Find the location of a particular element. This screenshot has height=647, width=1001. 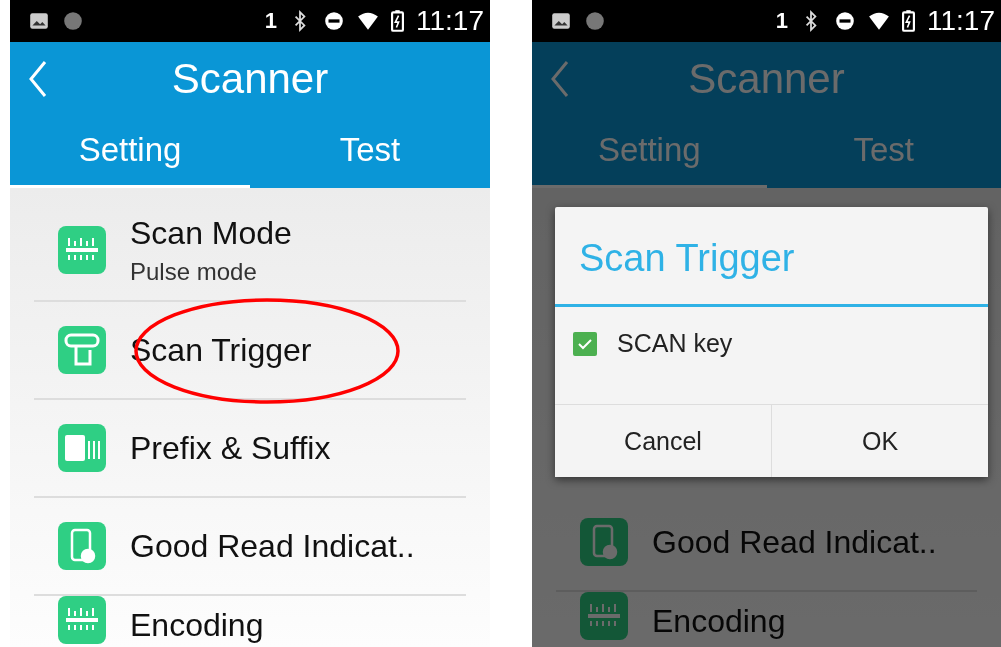

letter-icon is located at coordinates (82, 448).